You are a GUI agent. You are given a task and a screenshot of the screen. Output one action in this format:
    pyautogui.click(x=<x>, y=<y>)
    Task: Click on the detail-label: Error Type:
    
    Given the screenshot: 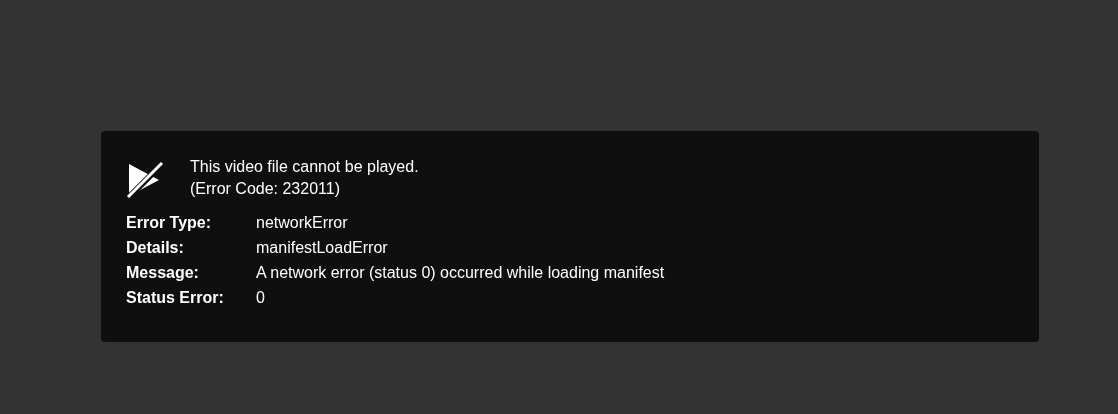 What is the action you would take?
    pyautogui.click(x=169, y=222)
    